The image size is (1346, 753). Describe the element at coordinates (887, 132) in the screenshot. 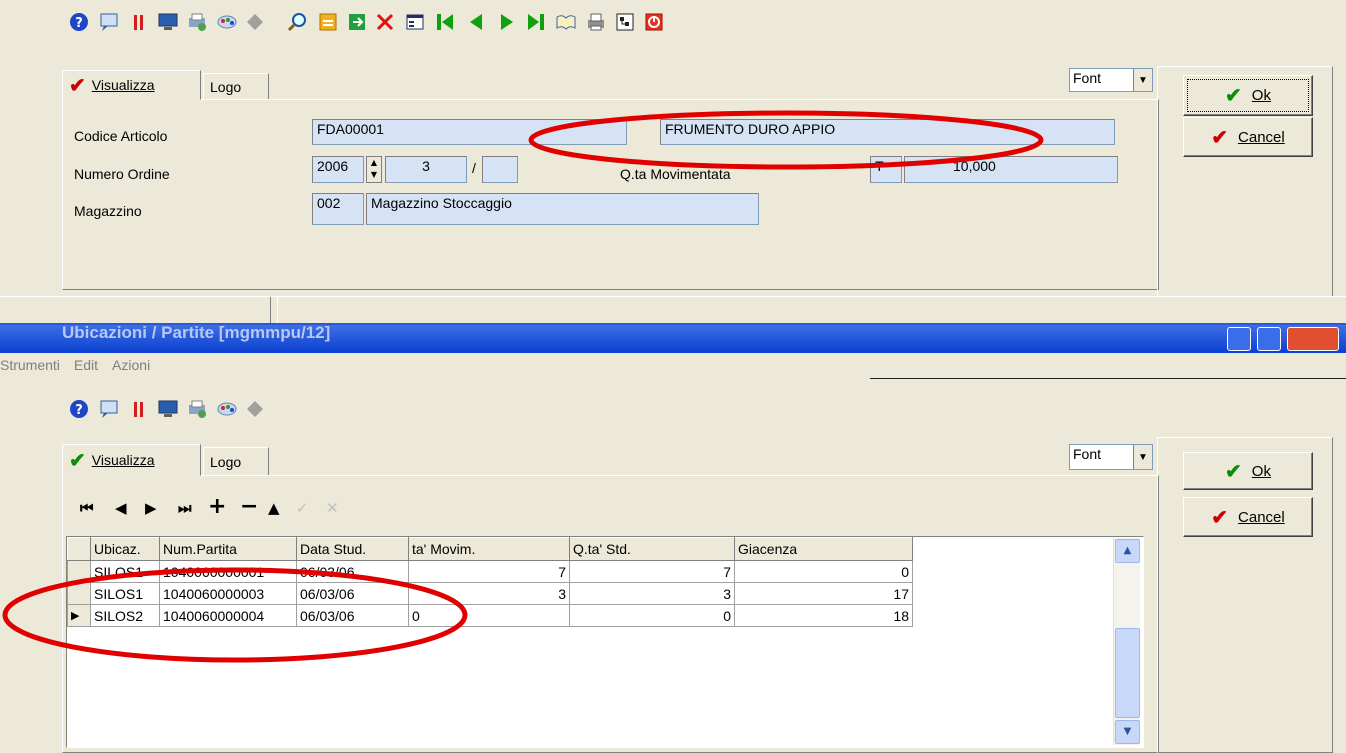

I see `descrizione-field: FRUMENTO DURO APPIO` at that location.